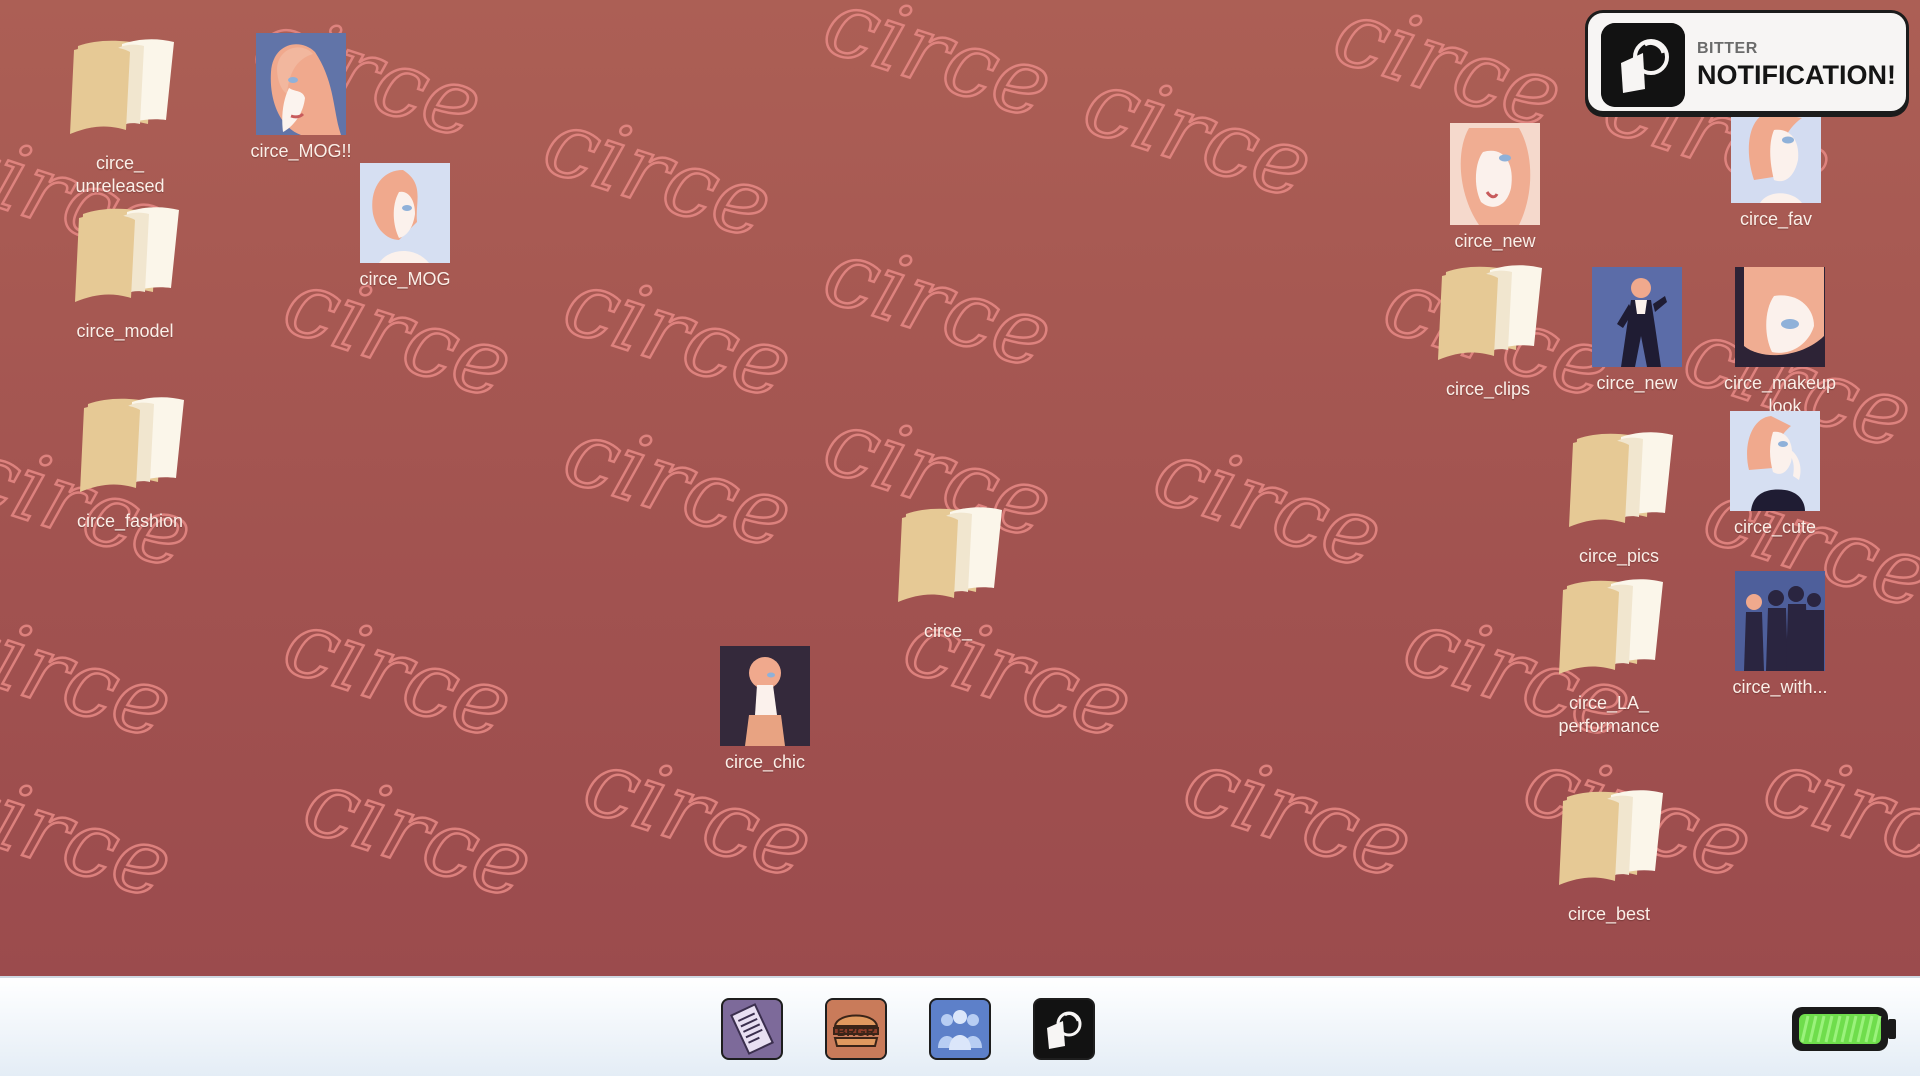  Describe the element at coordinates (1776, 219) in the screenshot. I see `desktop-icon-label: circe_fav` at that location.